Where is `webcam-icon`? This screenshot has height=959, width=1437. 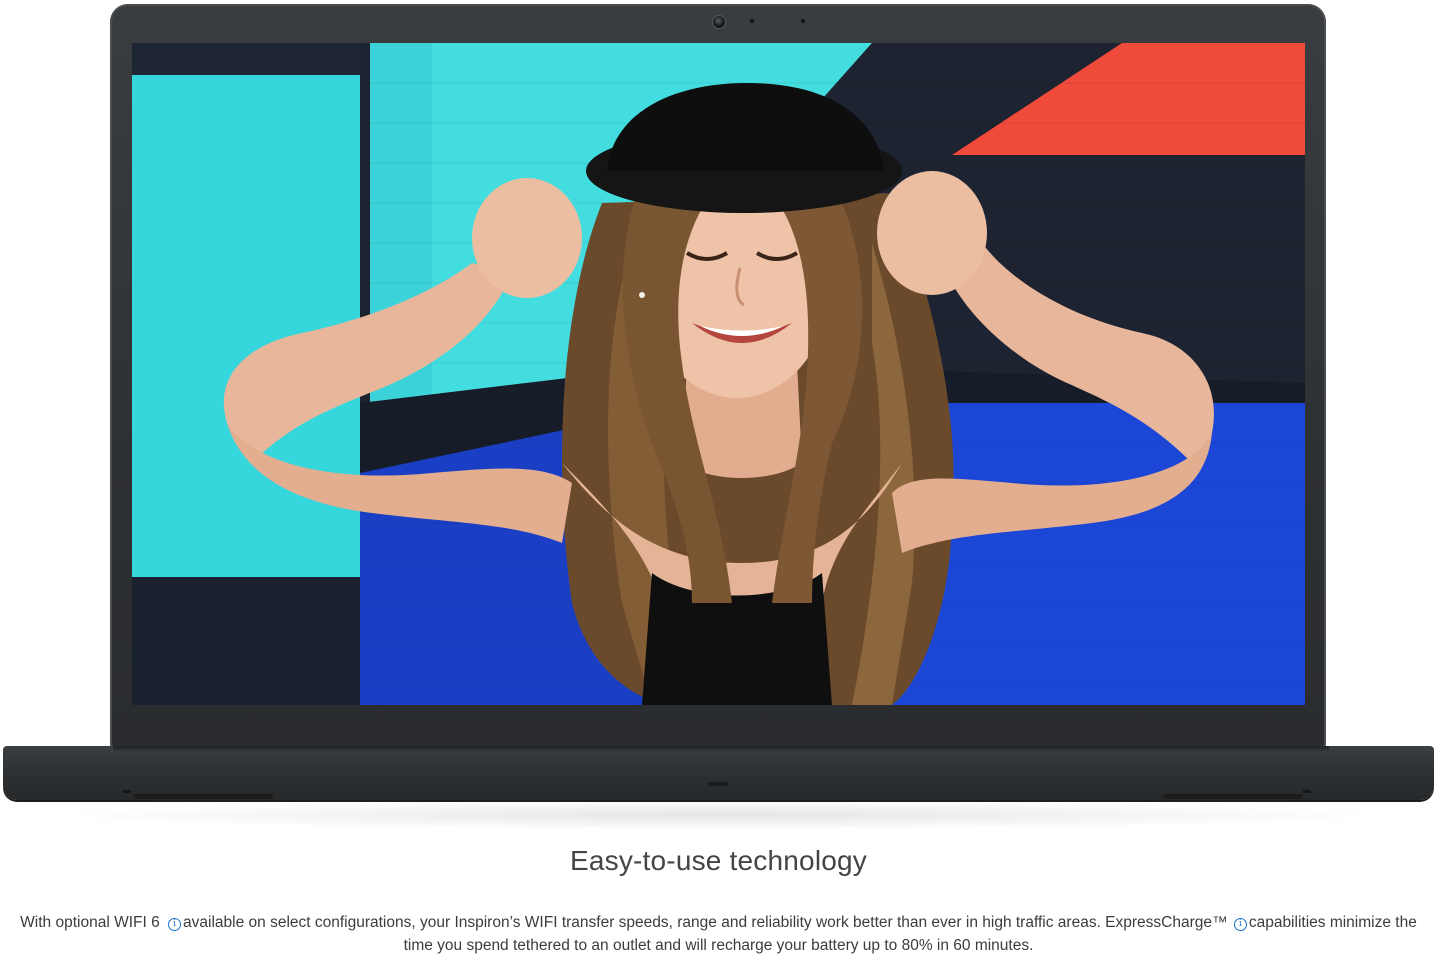
webcam-icon is located at coordinates (719, 22).